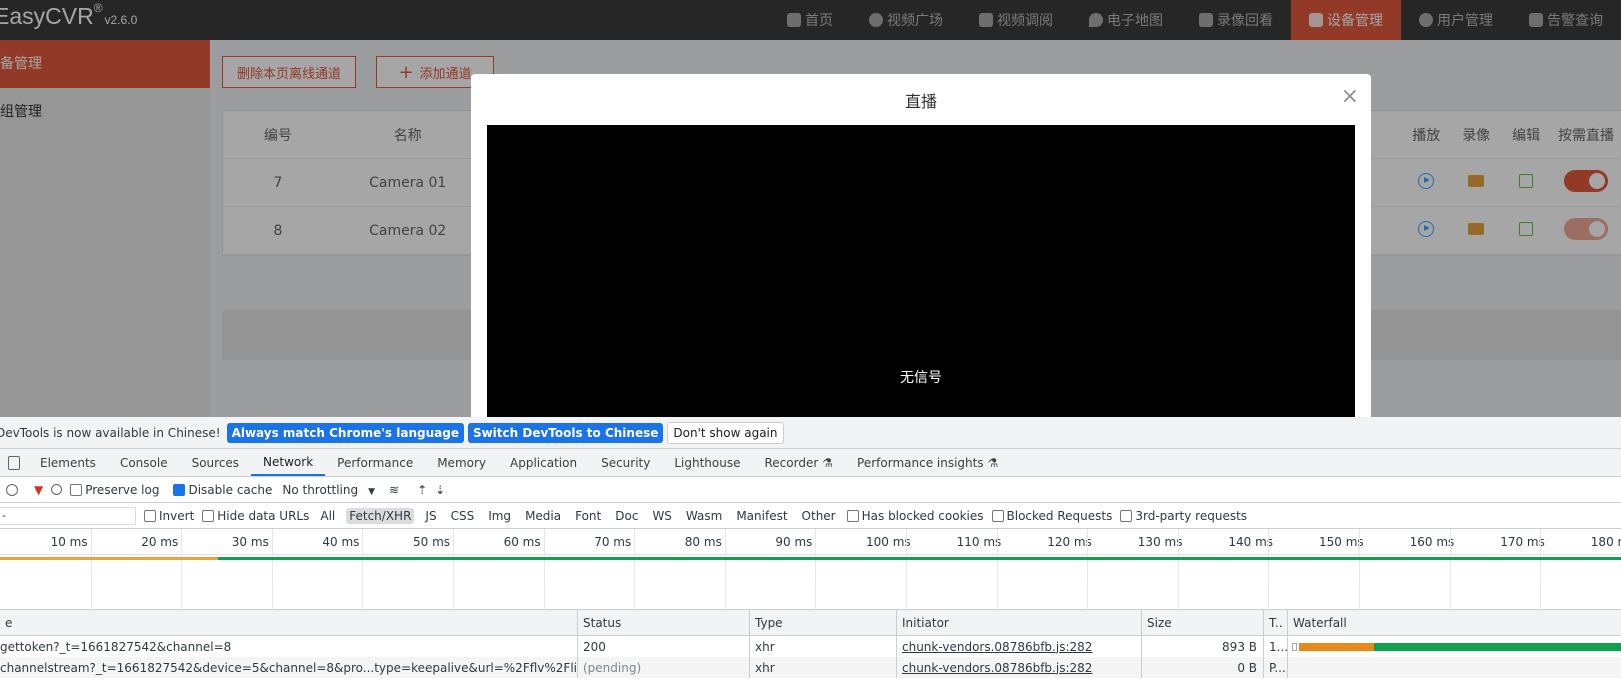 Image resolution: width=1621 pixels, height=689 pixels. I want to click on dont-show-again-button: Don't show again, so click(725, 432).